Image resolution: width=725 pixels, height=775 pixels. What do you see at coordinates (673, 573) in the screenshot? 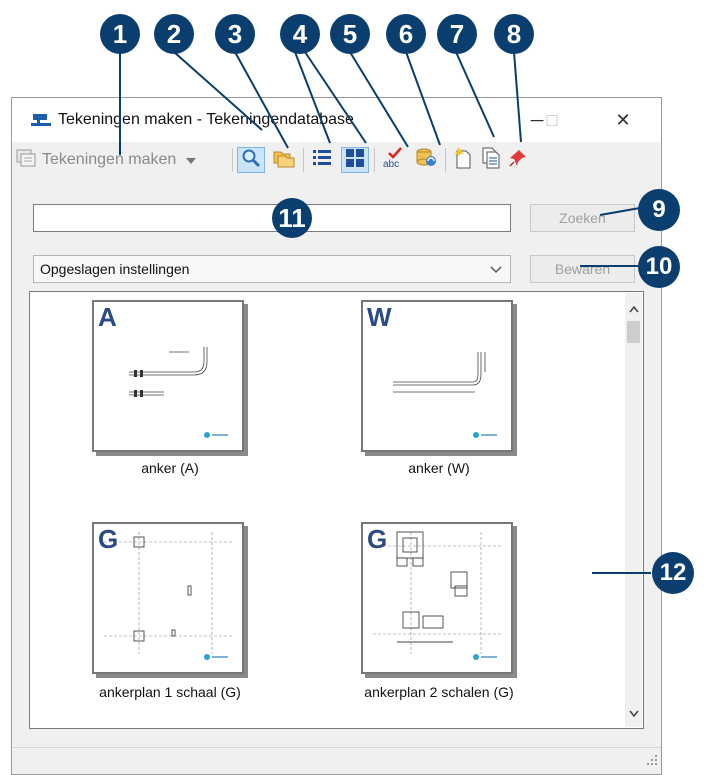
I see `callout-12: 12` at bounding box center [673, 573].